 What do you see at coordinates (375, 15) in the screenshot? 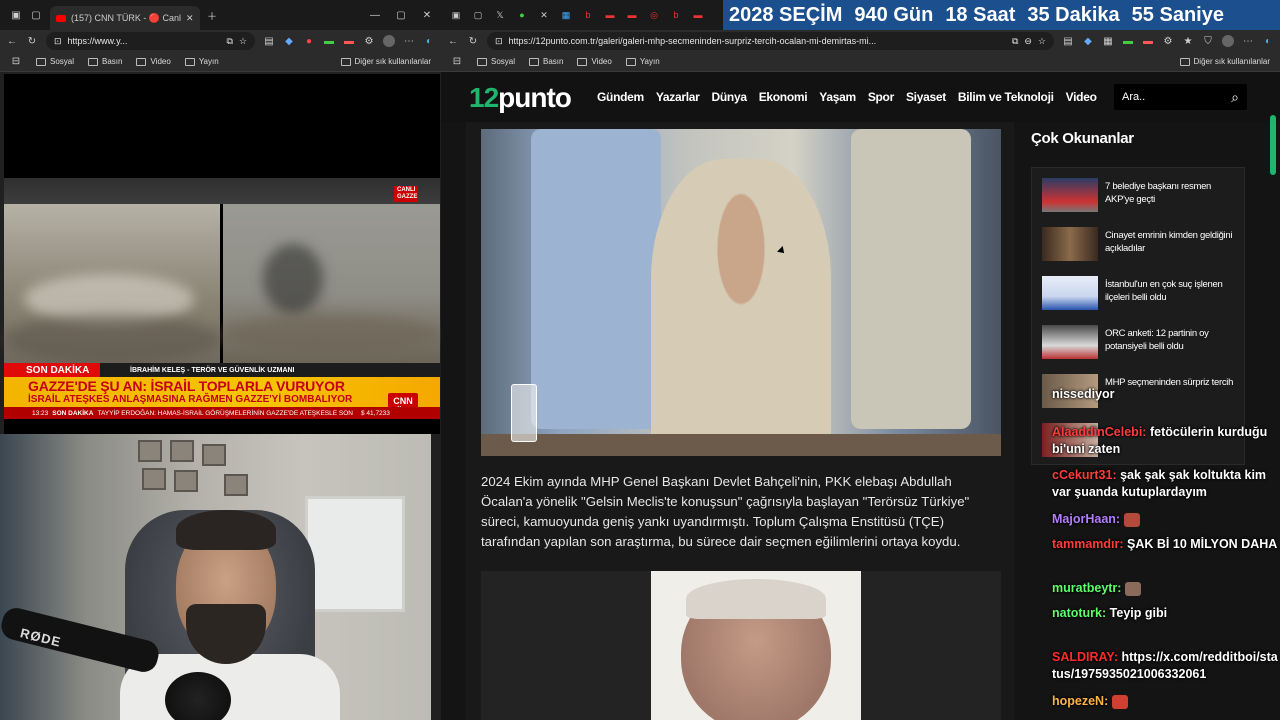
I see `minimize-icon: —` at bounding box center [375, 15].